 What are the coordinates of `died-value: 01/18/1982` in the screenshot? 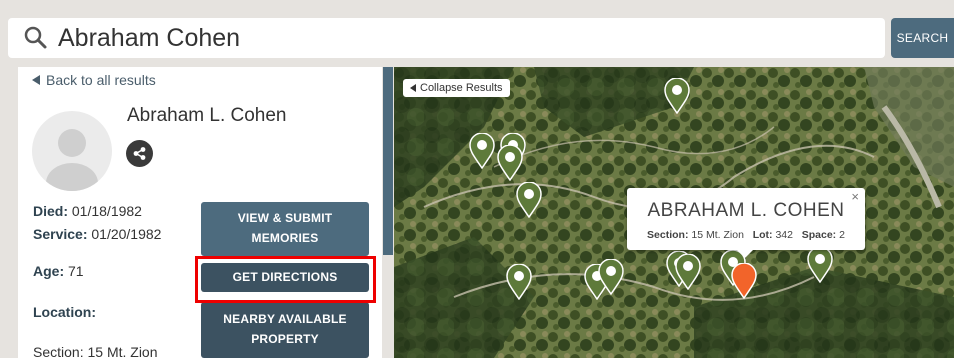 It's located at (106, 211).